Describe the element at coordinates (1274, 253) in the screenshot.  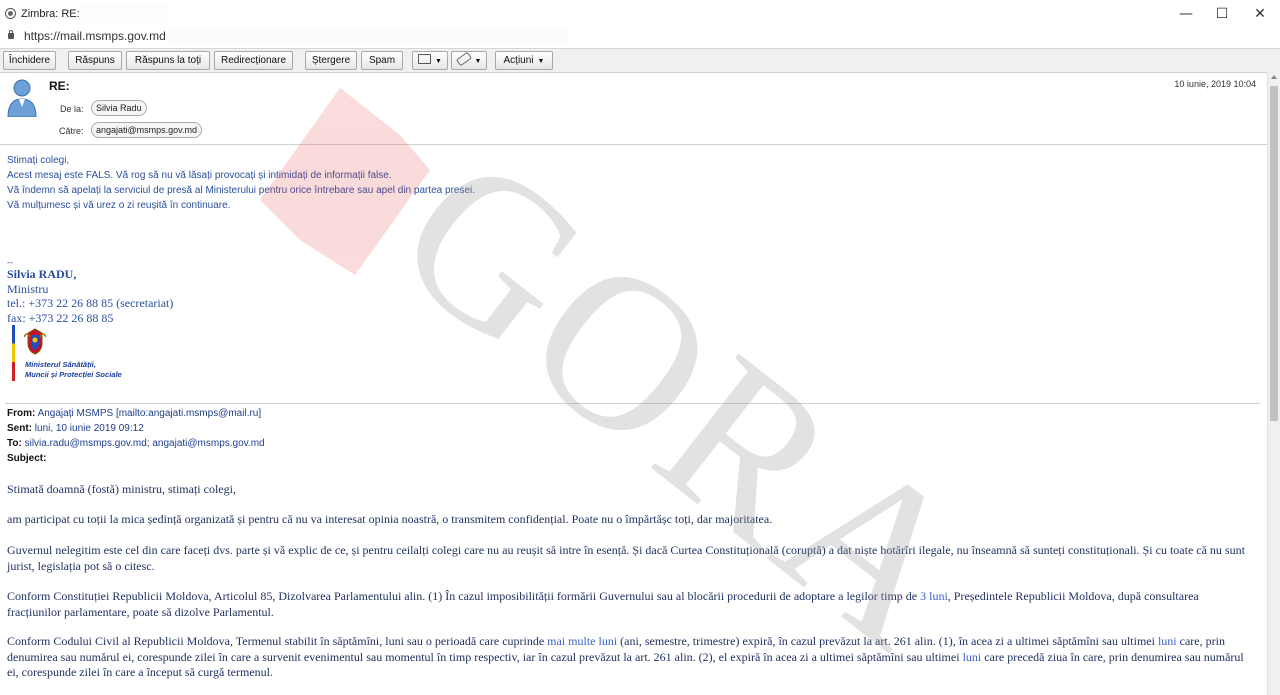
I see `scrollbar-thumb` at that location.